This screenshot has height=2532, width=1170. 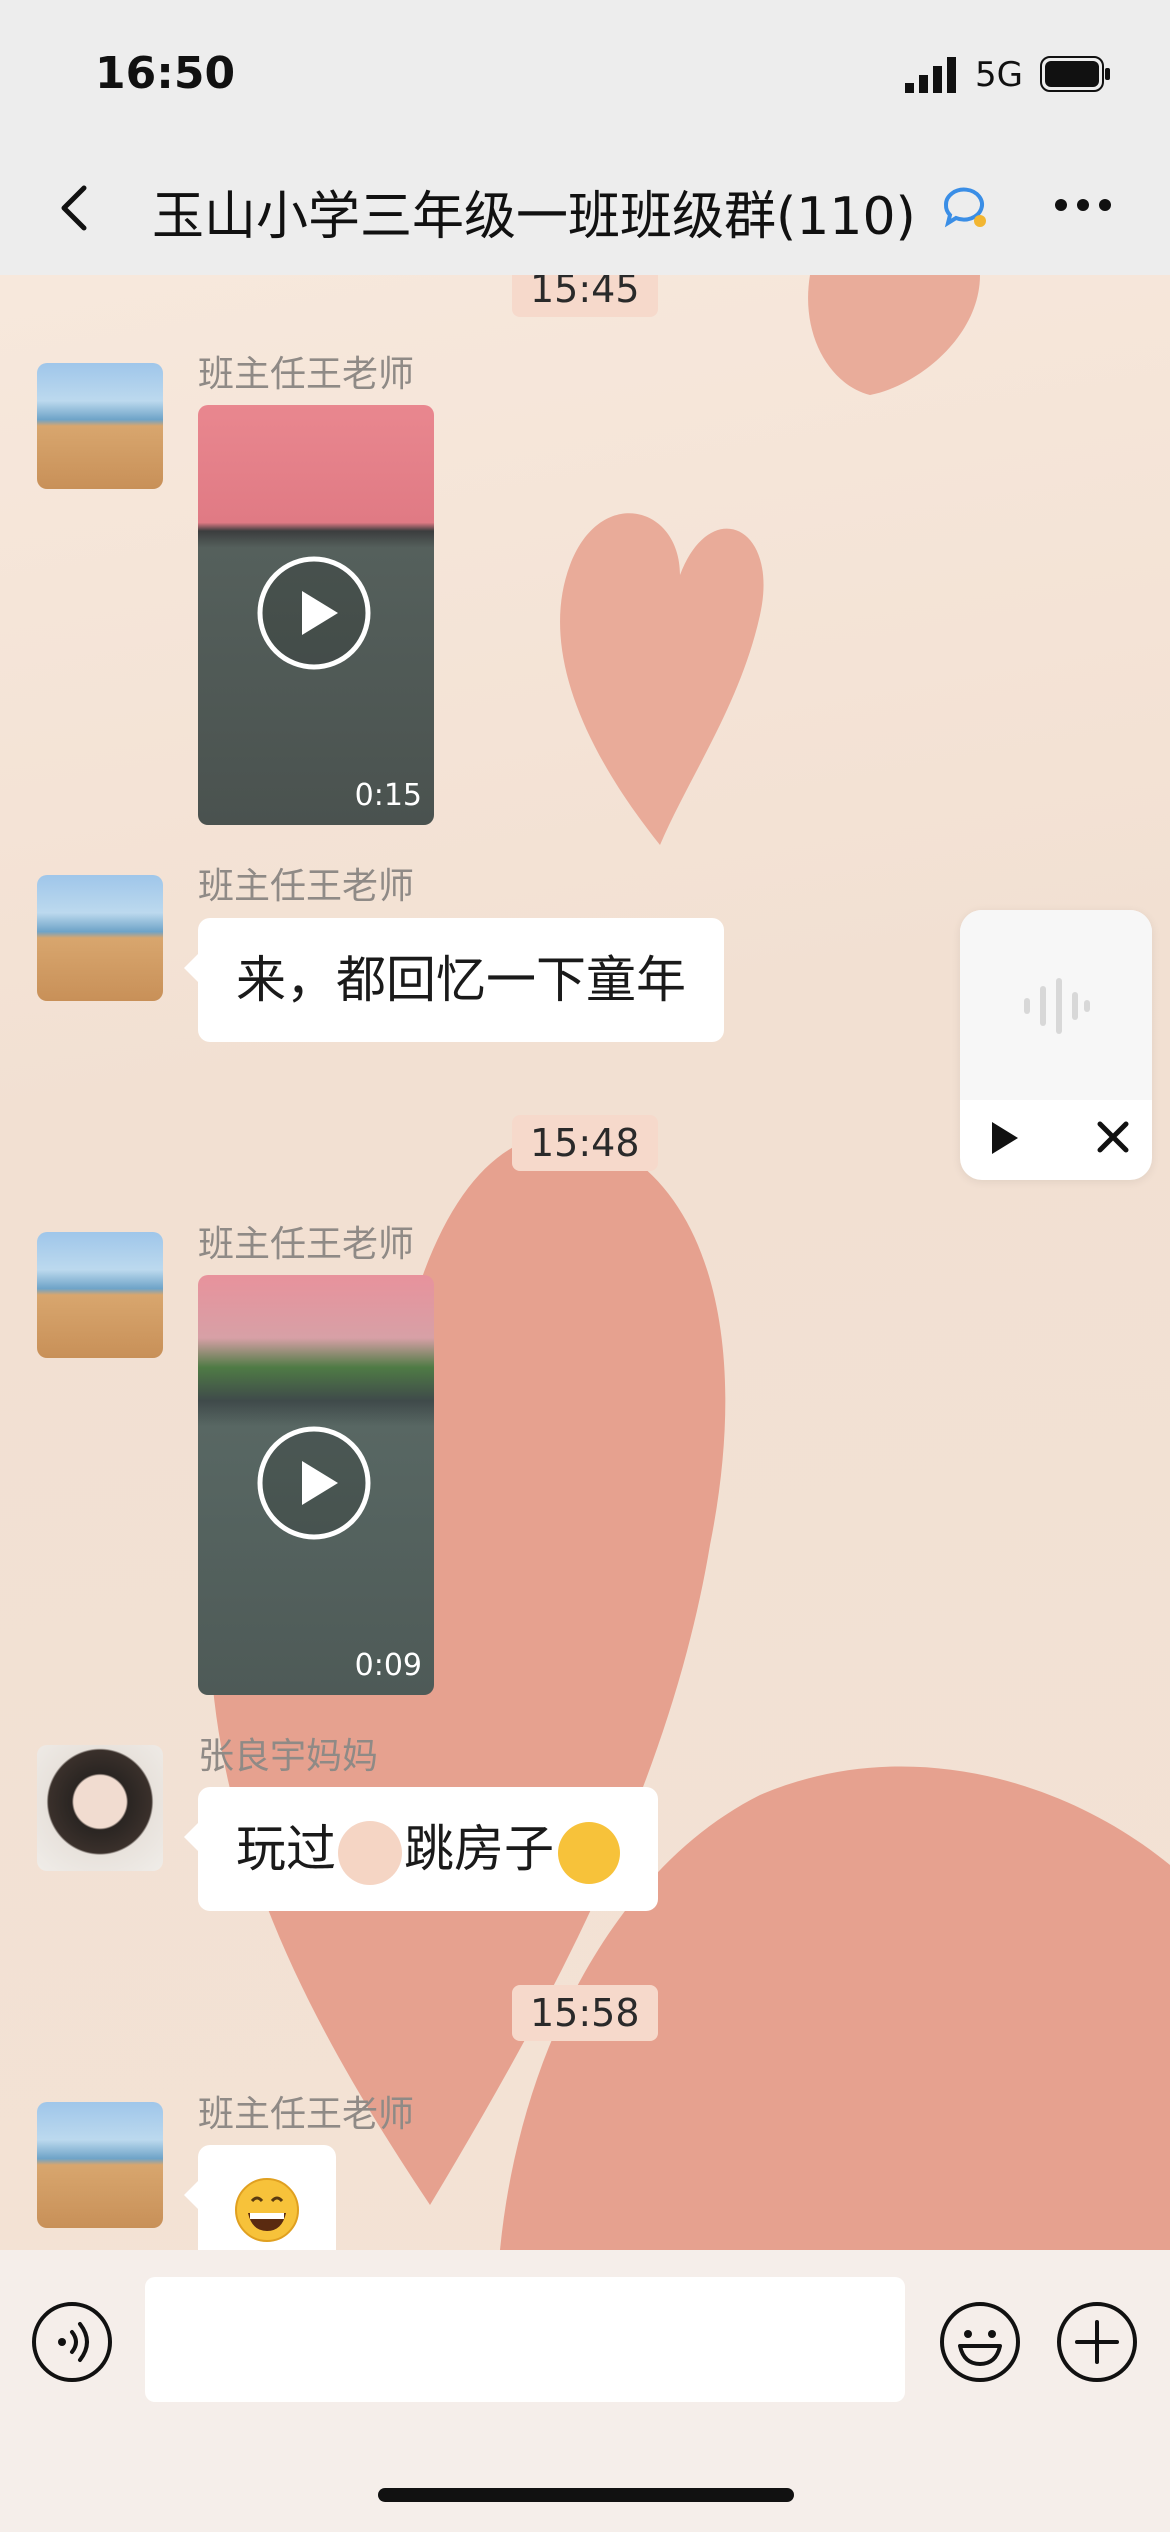 What do you see at coordinates (585, 1143) in the screenshot?
I see `timestamp: 15:48` at bounding box center [585, 1143].